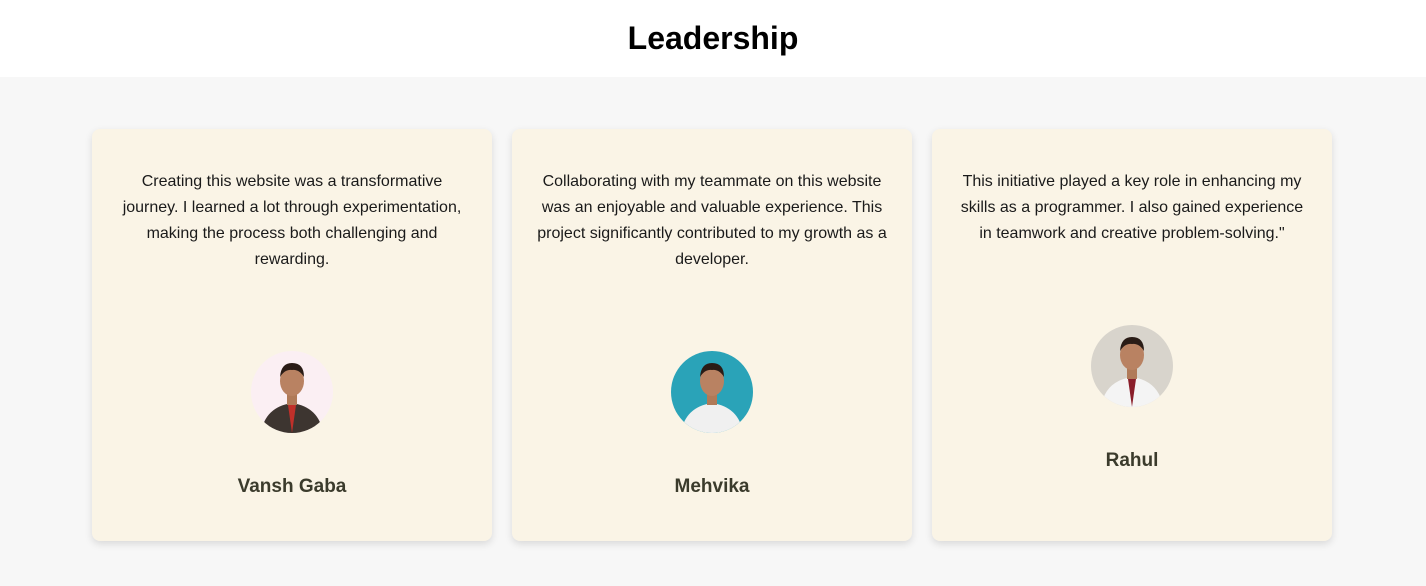 This screenshot has height=586, width=1426. Describe the element at coordinates (1132, 460) in the screenshot. I see `leader-name: Rahul` at that location.